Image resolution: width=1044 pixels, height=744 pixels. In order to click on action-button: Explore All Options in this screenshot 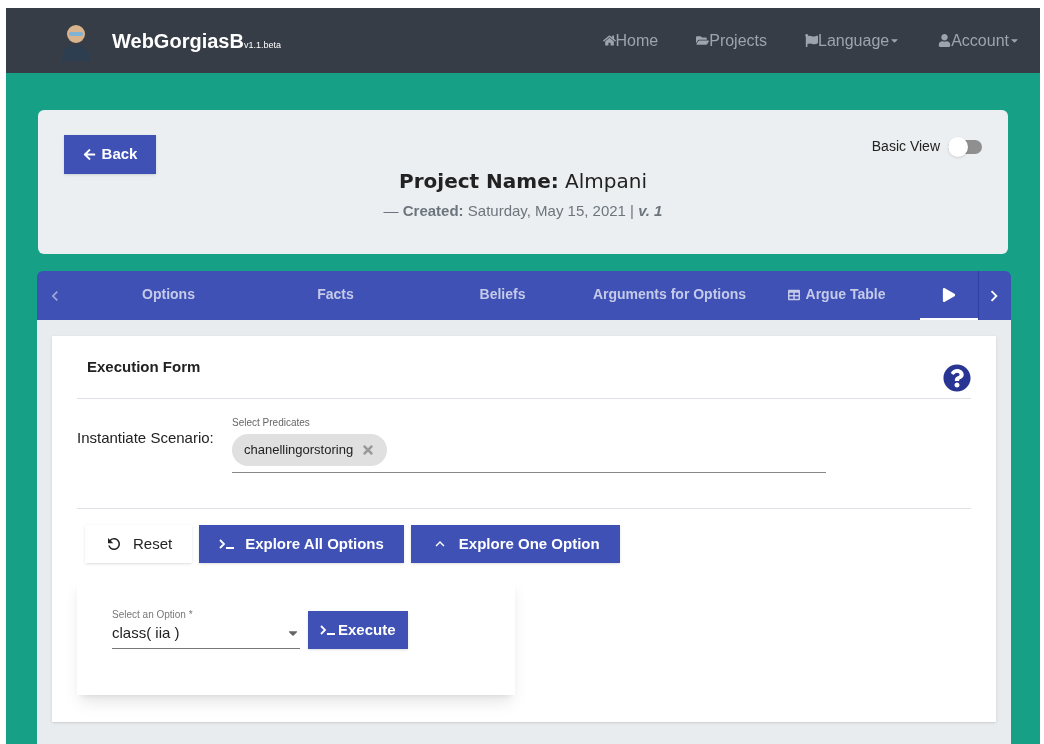, I will do `click(301, 544)`.